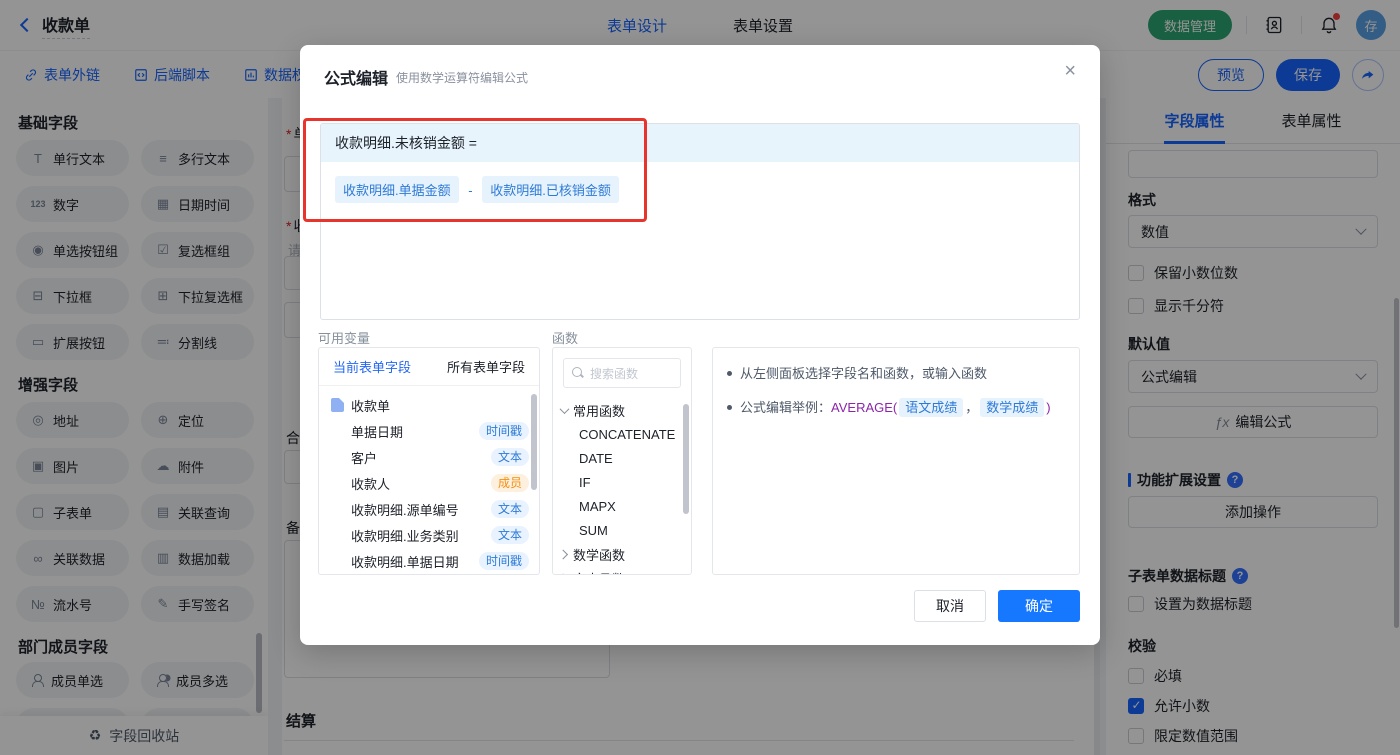 Image resolution: width=1400 pixels, height=755 pixels. Describe the element at coordinates (462, 78) in the screenshot. I see `modal-subtitle: 使用数学运算符编辑公式` at that location.